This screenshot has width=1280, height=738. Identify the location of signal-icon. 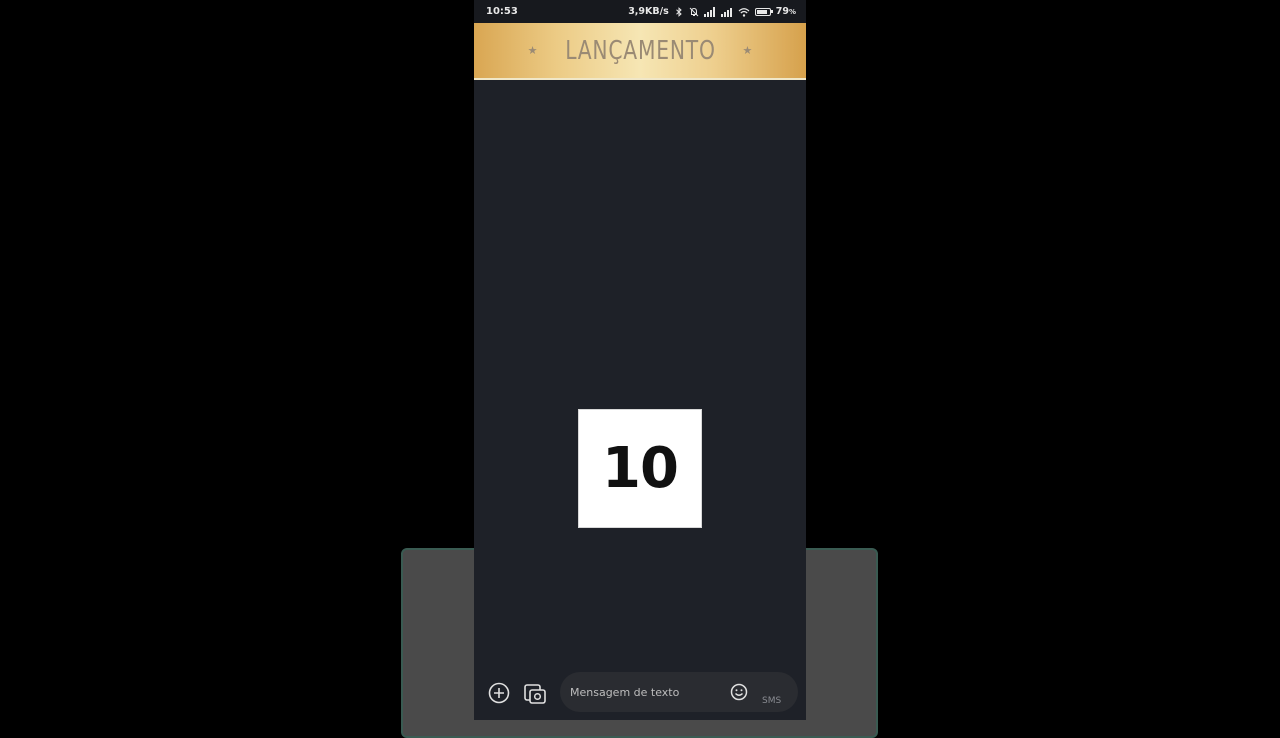
(709, 11).